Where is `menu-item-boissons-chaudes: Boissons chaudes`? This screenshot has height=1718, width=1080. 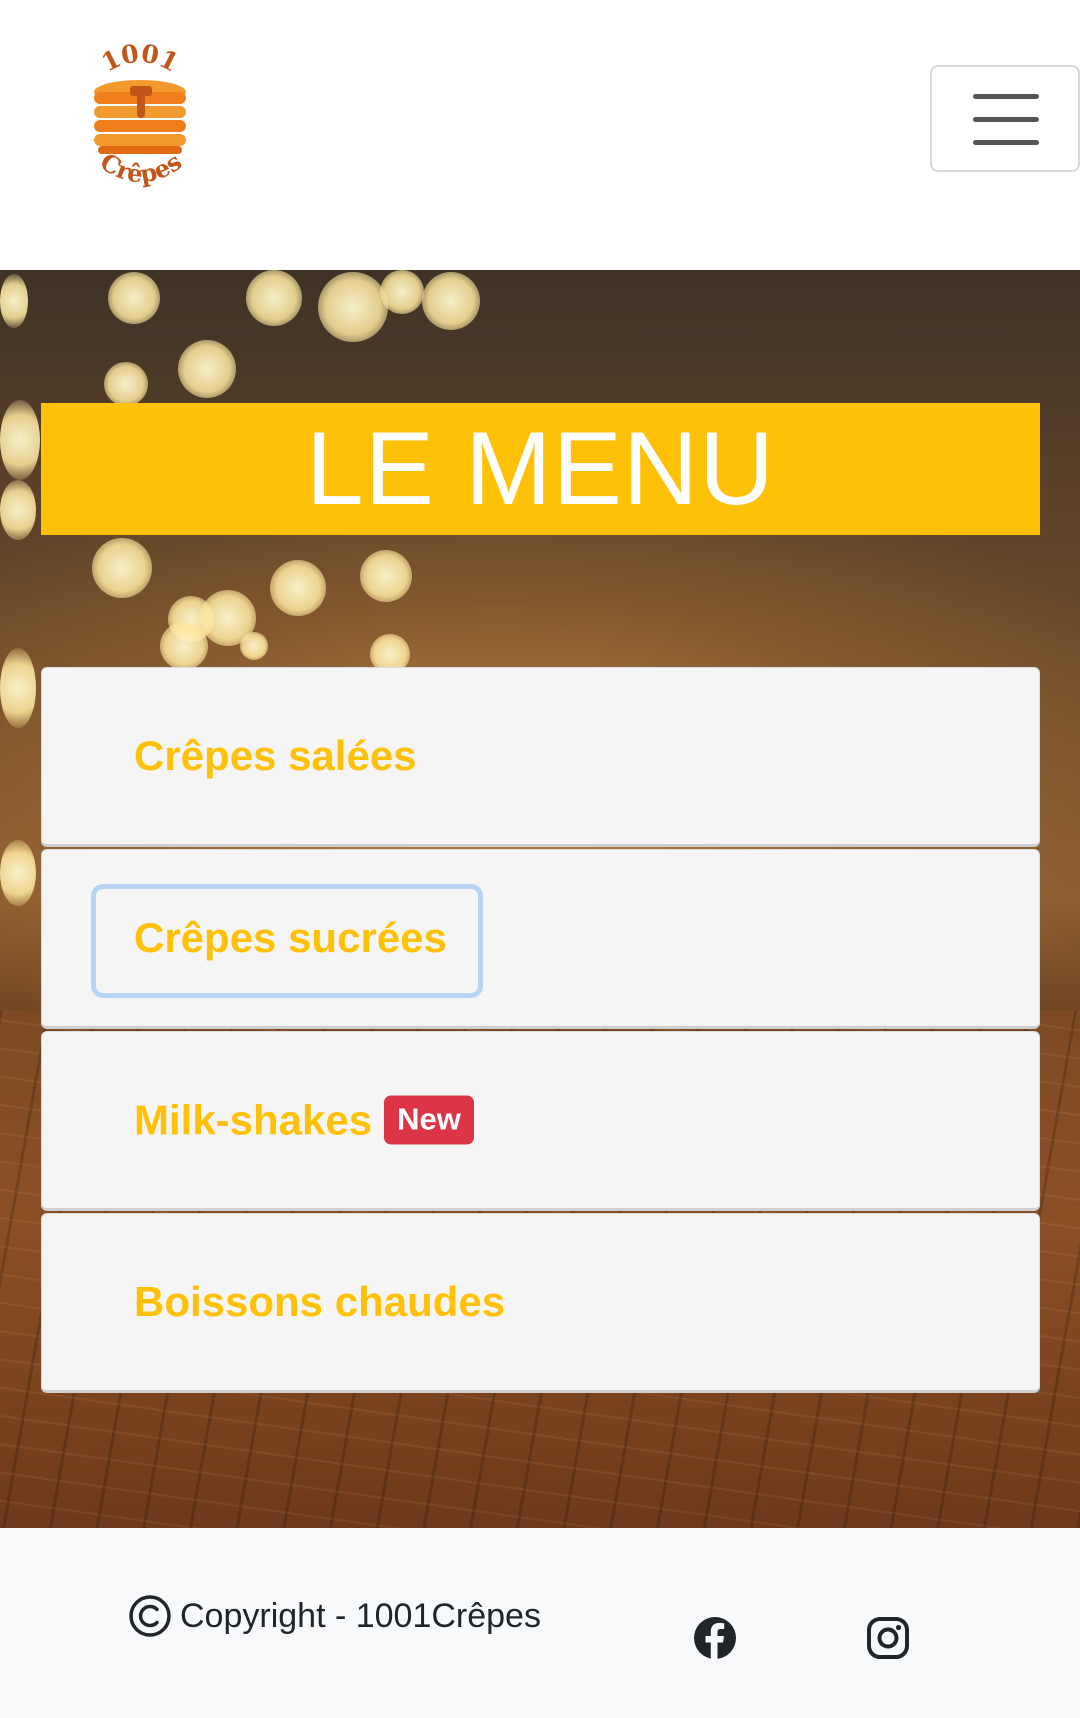
menu-item-boissons-chaudes: Boissons chaudes is located at coordinates (540, 1303).